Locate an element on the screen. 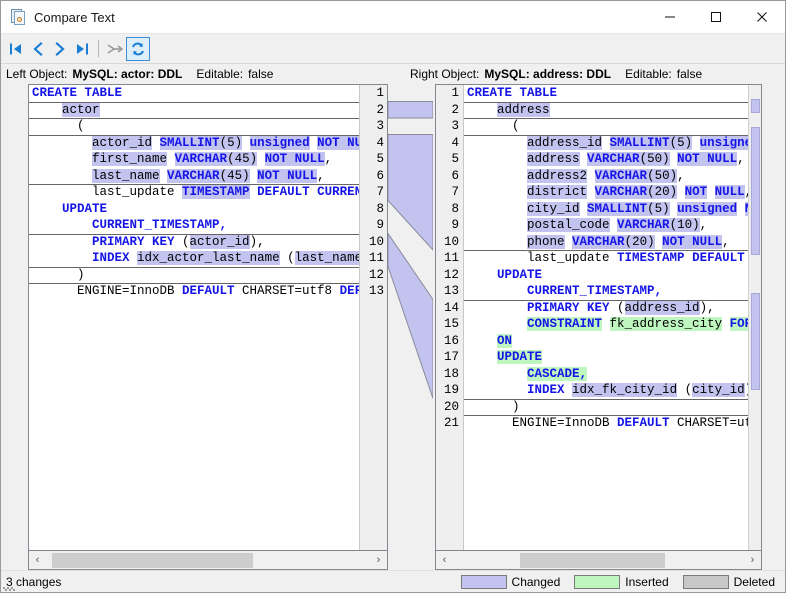 This screenshot has width=786, height=593. first-change-button is located at coordinates (16, 49).